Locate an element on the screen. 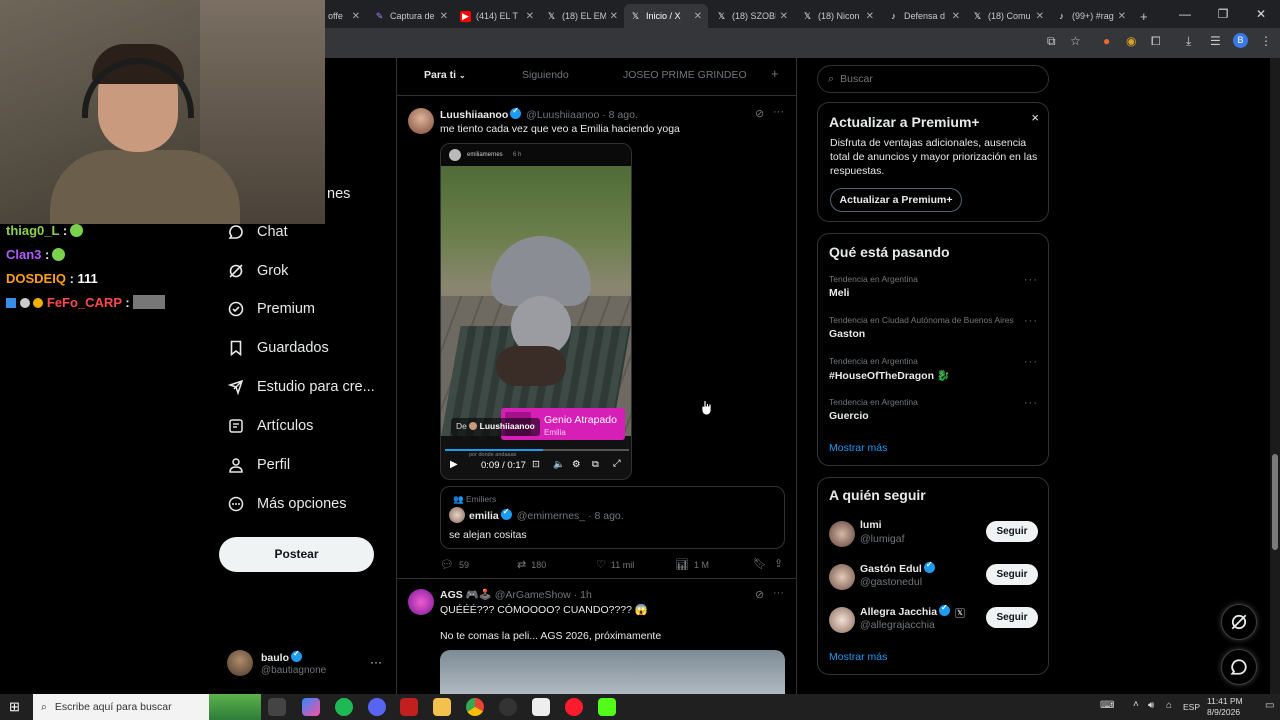 The height and width of the screenshot is (720, 1280). task-view-icon is located at coordinates (277, 707).